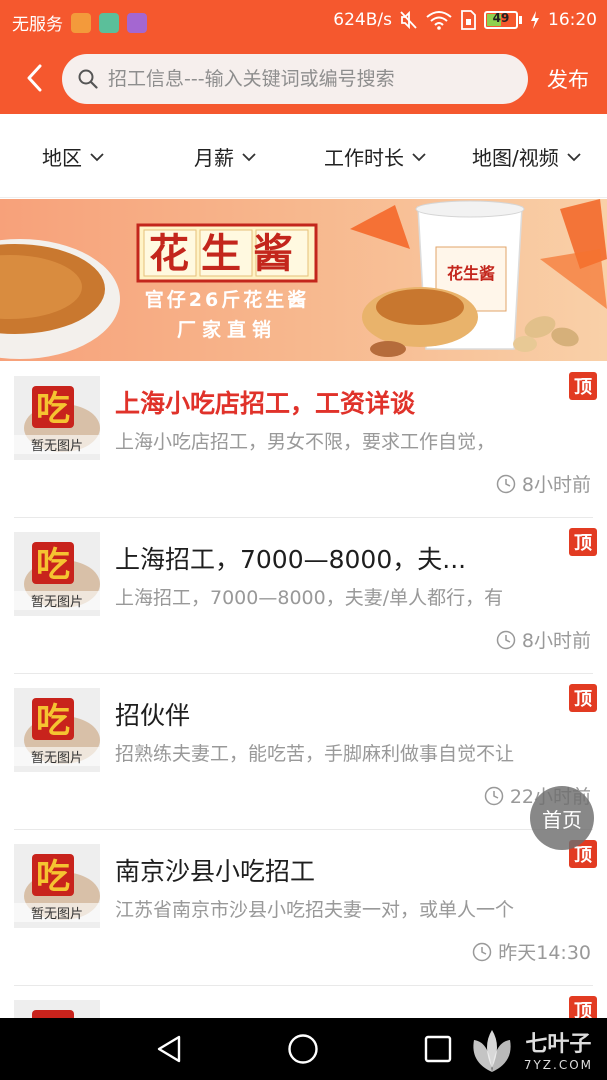 The width and height of the screenshot is (607, 1080). What do you see at coordinates (558, 1044) in the screenshot?
I see `watermark-brand: 七叶子` at bounding box center [558, 1044].